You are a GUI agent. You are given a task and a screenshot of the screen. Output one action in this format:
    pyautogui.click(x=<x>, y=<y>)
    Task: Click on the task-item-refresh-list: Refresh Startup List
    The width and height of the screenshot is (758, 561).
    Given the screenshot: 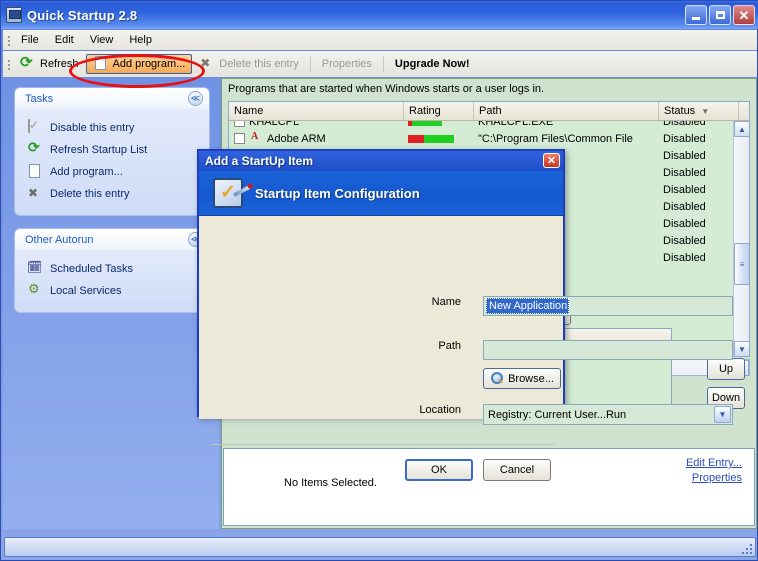 What is the action you would take?
    pyautogui.click(x=112, y=150)
    